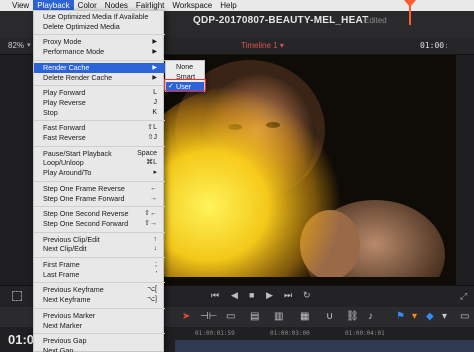  What do you see at coordinates (156, 274) in the screenshot?
I see `menu-shortcut: '` at bounding box center [156, 274].